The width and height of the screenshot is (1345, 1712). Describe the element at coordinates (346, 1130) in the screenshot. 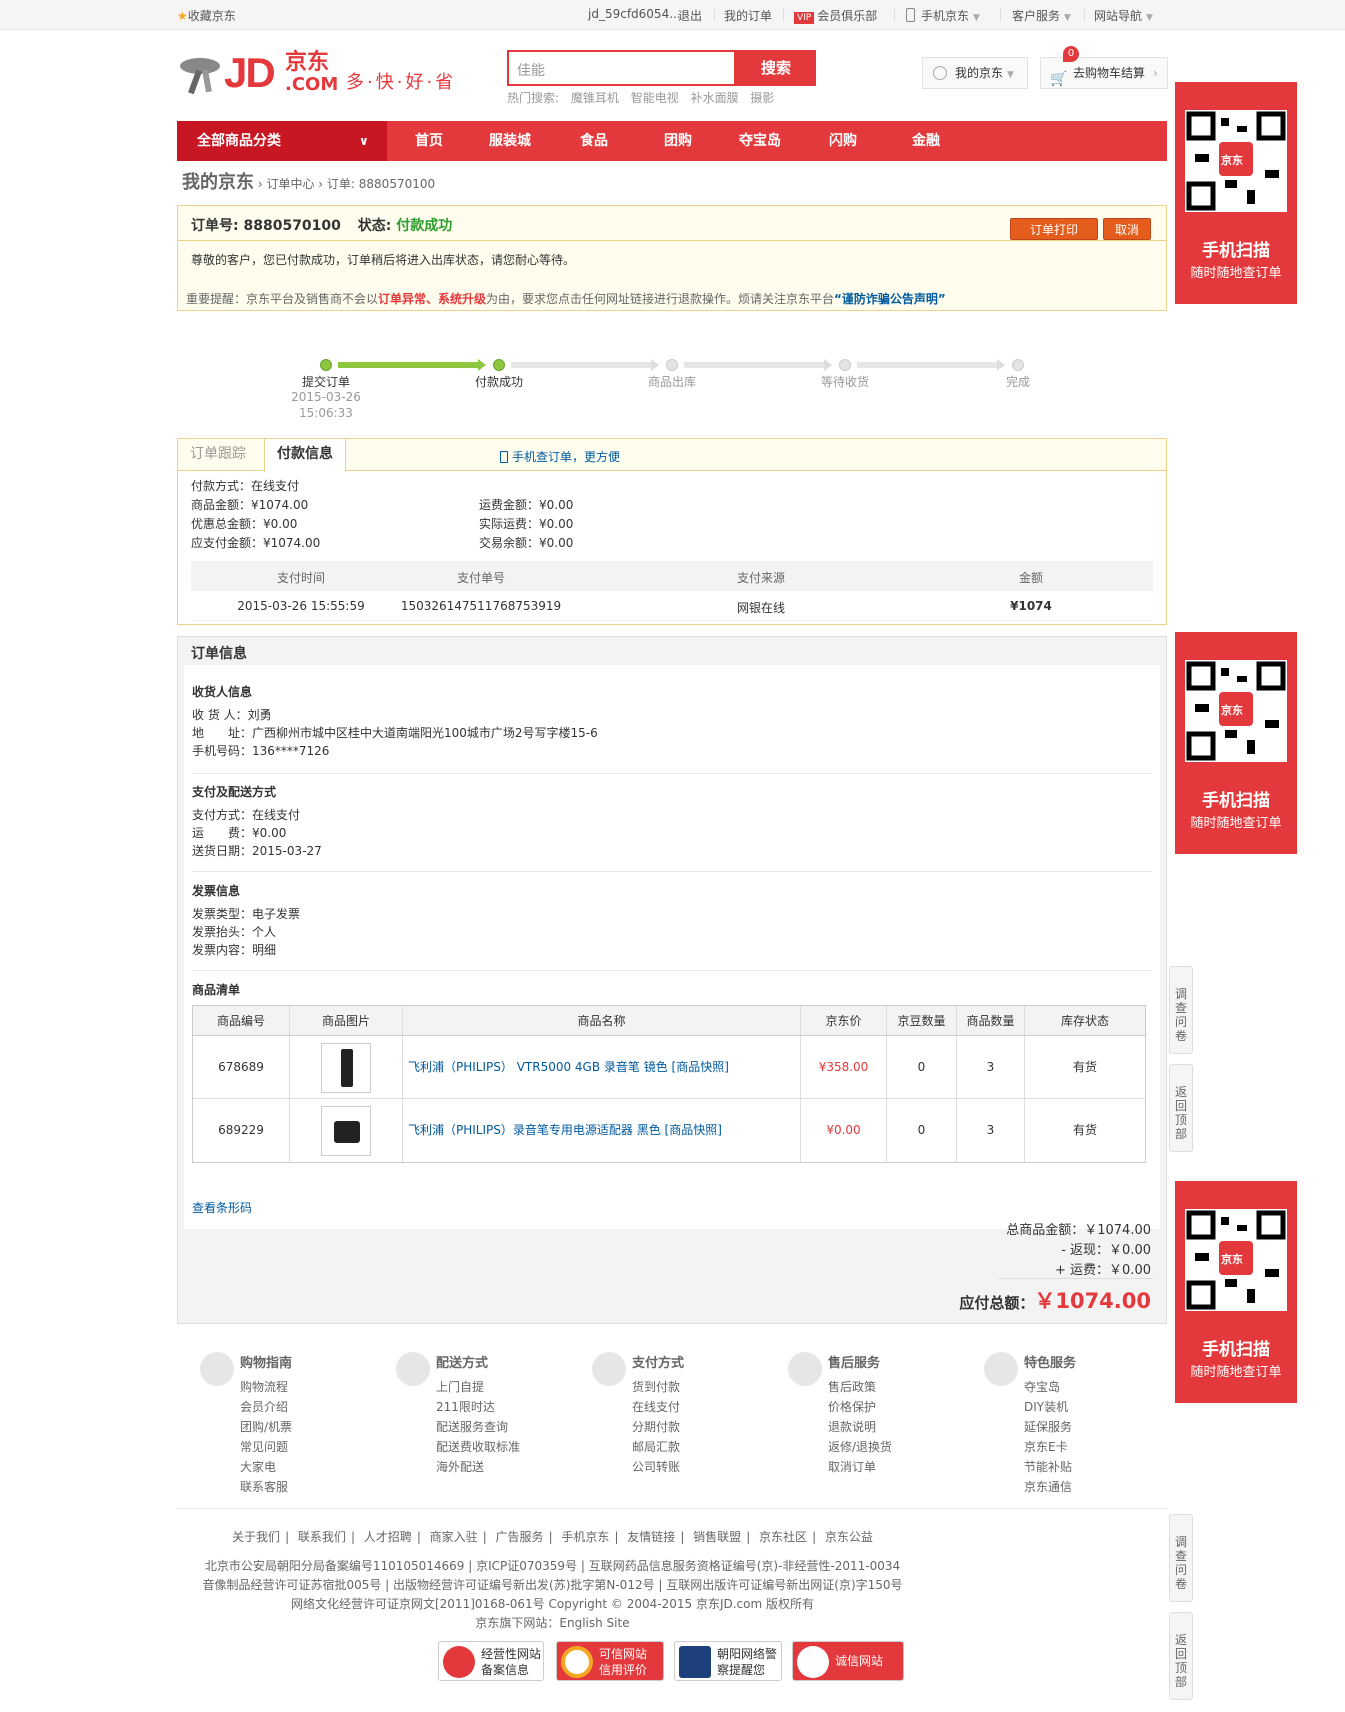

I see `adapter-image` at that location.